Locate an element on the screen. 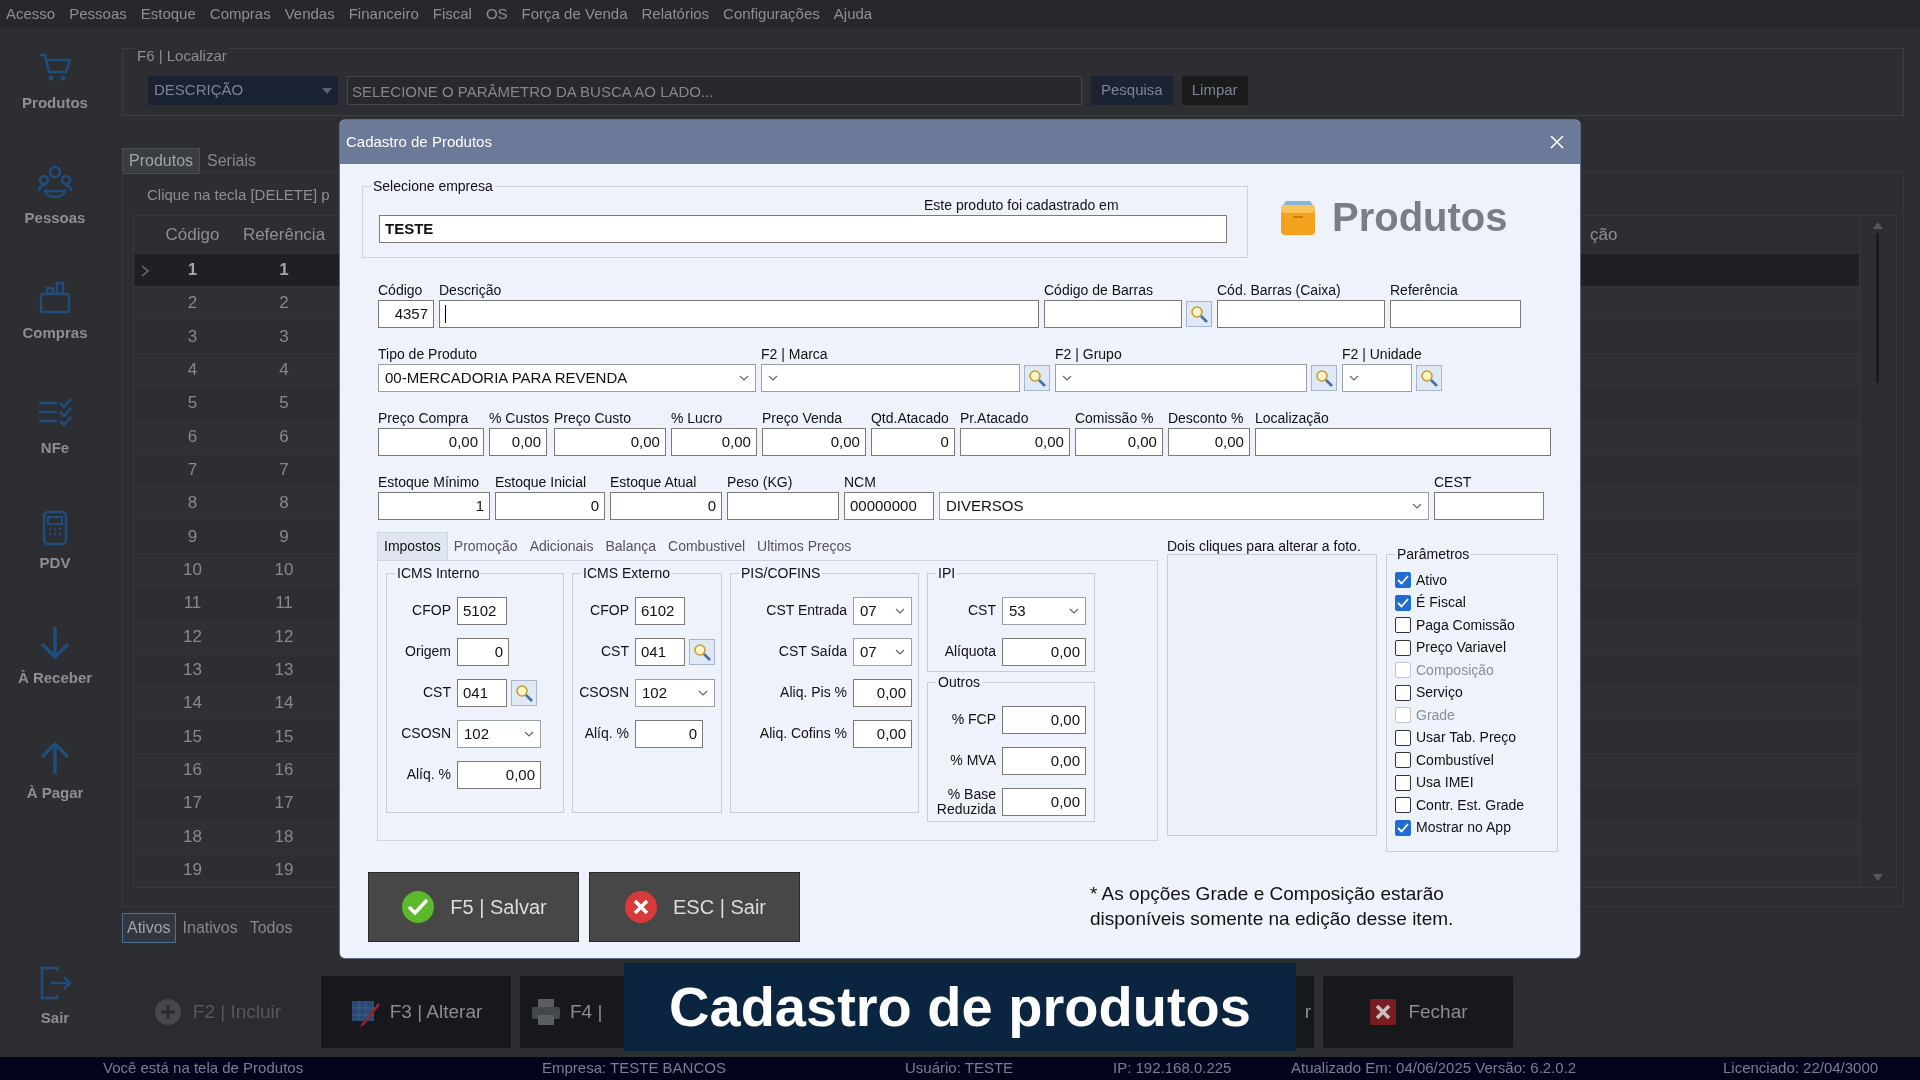  column-header: Código is located at coordinates (192, 235).